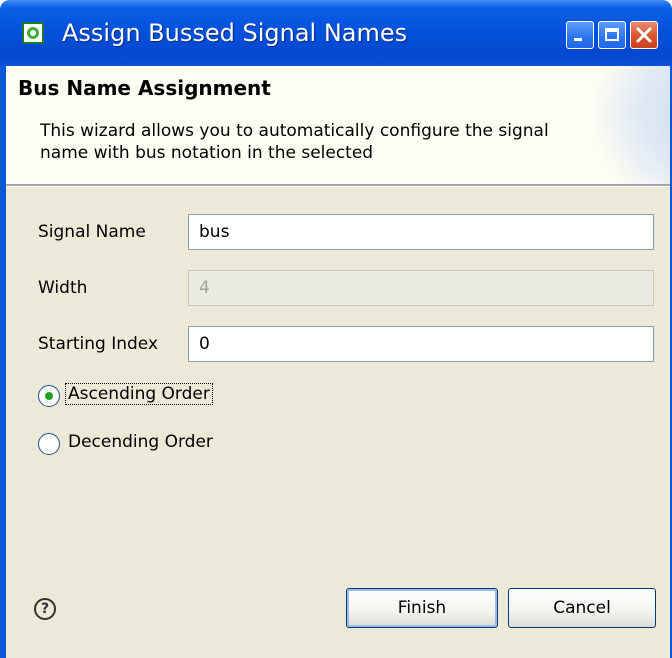 The image size is (672, 658). What do you see at coordinates (98, 344) in the screenshot?
I see `starting-index-label: Starting Index` at bounding box center [98, 344].